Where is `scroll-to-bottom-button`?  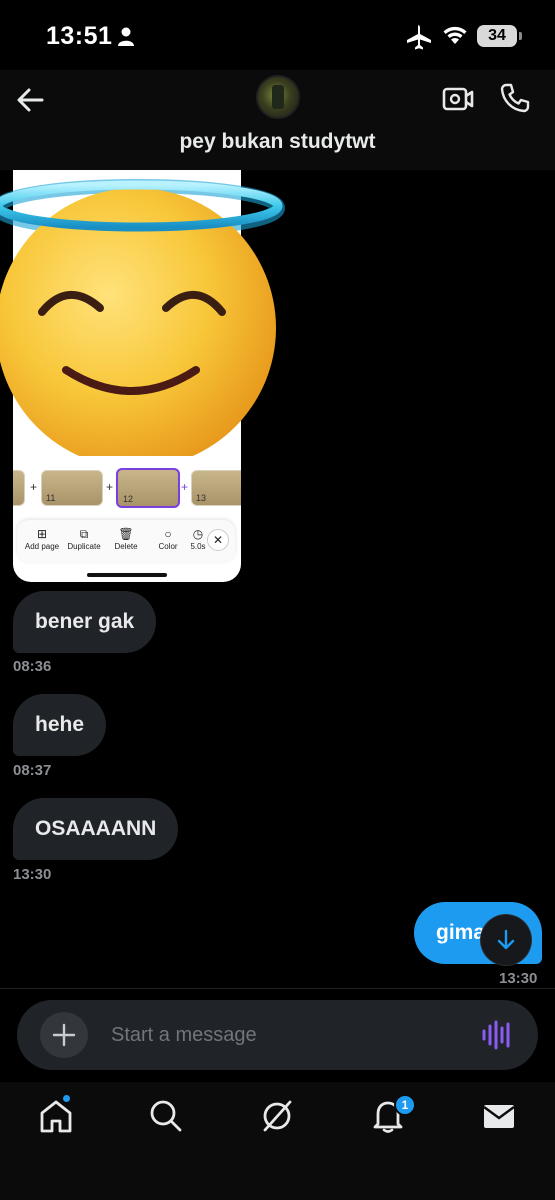 scroll-to-bottom-button is located at coordinates (506, 940).